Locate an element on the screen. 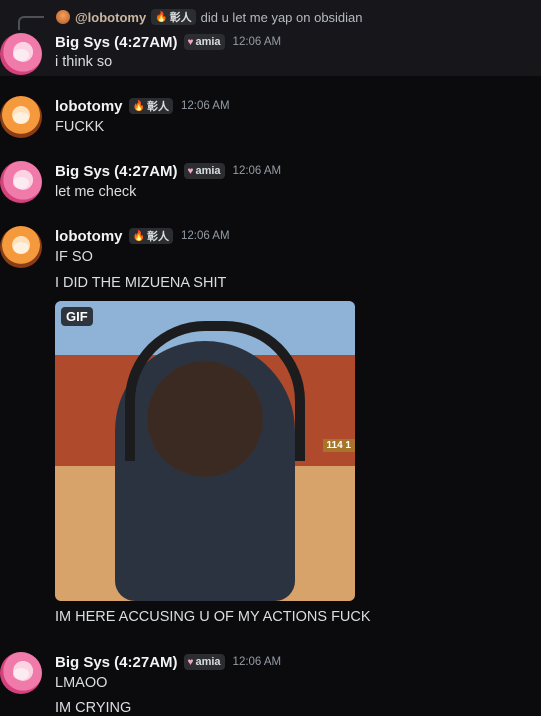  reply-tag: 🔥 彰人 is located at coordinates (173, 17).